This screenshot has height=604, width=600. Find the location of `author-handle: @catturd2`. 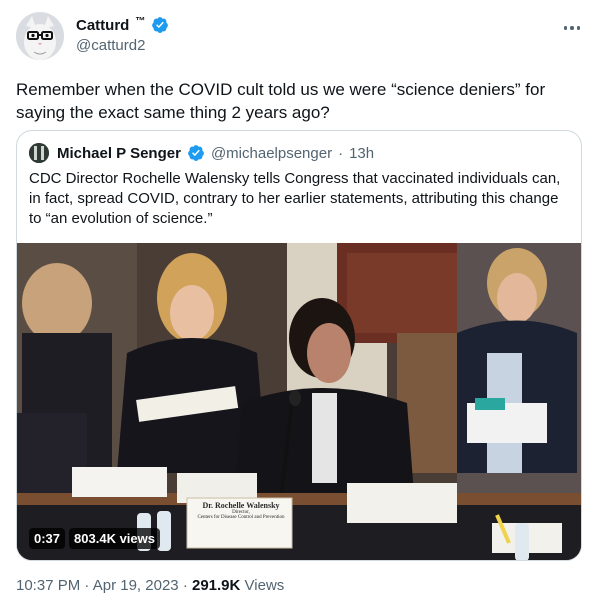

author-handle: @catturd2 is located at coordinates (110, 45).